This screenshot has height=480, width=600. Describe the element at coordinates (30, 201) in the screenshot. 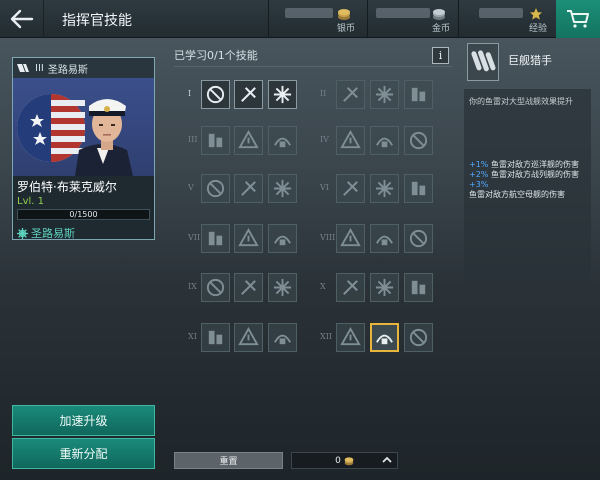

I see `captain-level: Lvl. 1` at that location.